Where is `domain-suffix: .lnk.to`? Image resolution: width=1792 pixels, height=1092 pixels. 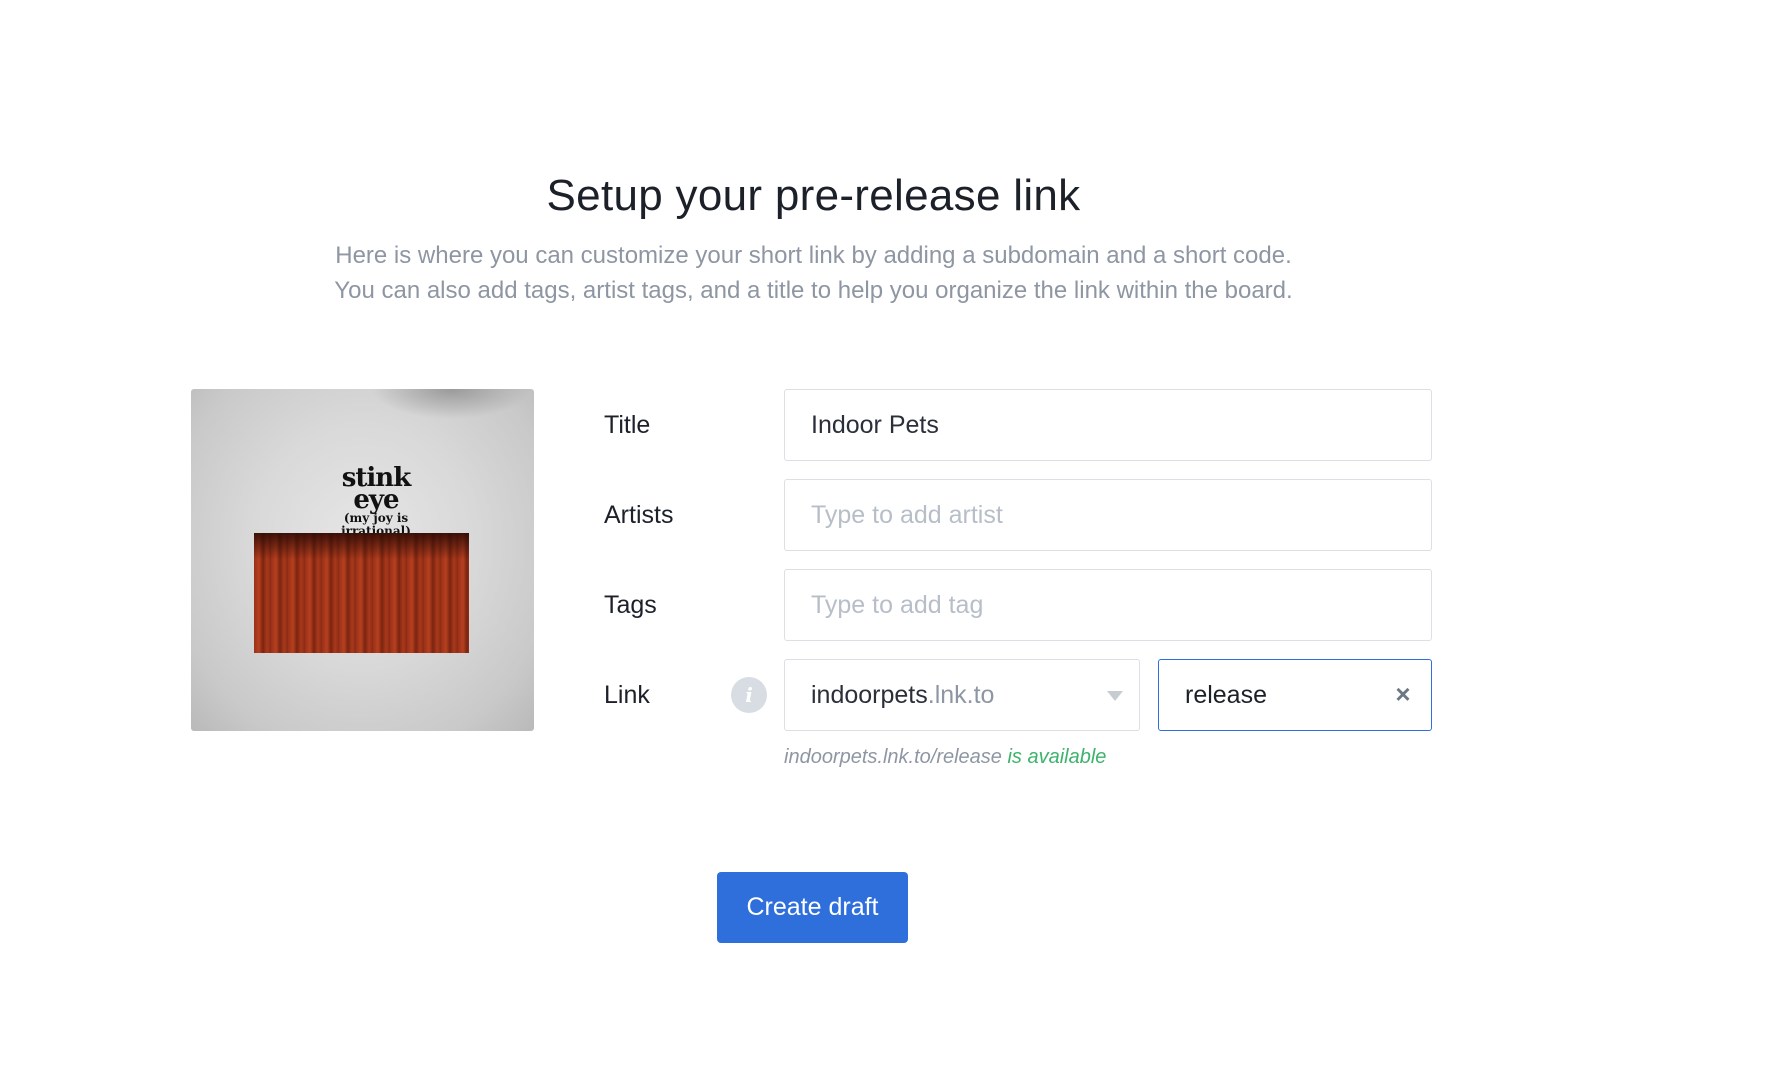 domain-suffix: .lnk.to is located at coordinates (961, 695).